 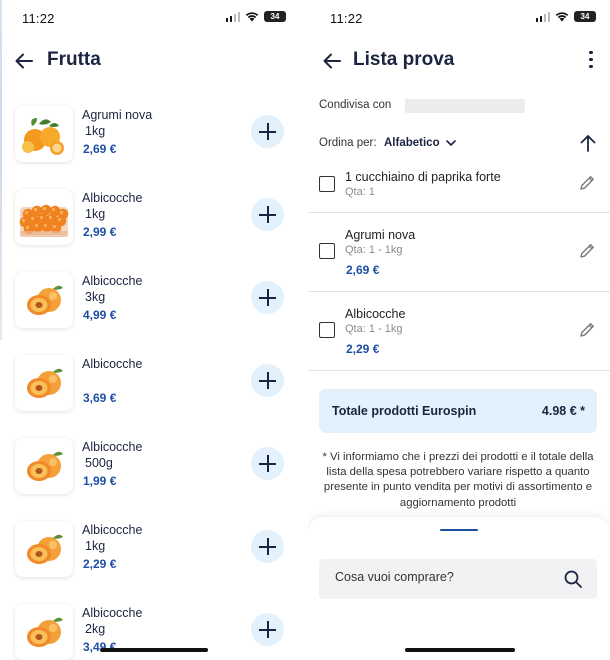 I want to click on sheet-handle, so click(x=459, y=530).